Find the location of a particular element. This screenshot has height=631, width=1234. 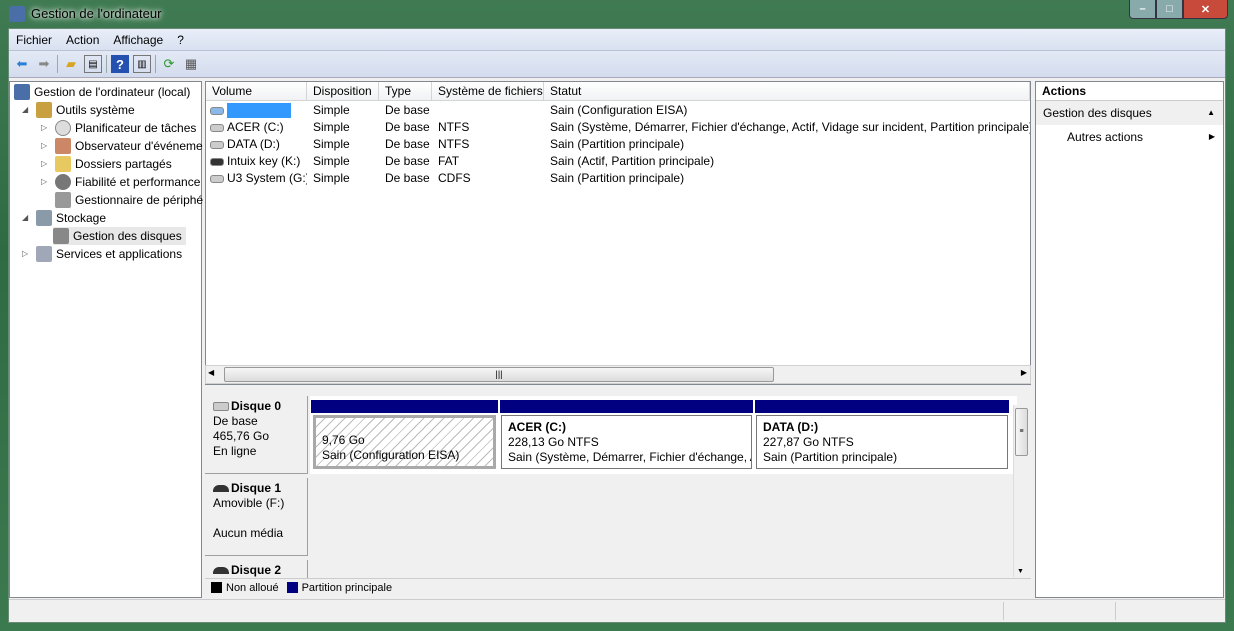

back-icon: ⬅ is located at coordinates (22, 64).